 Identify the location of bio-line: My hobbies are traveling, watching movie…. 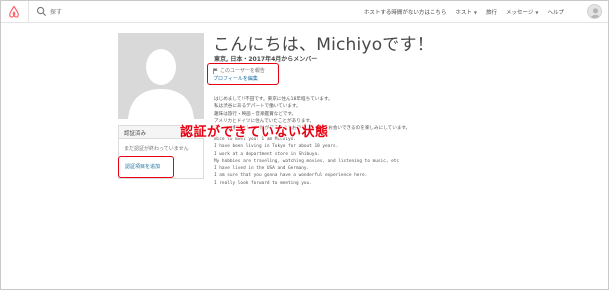
(307, 161).